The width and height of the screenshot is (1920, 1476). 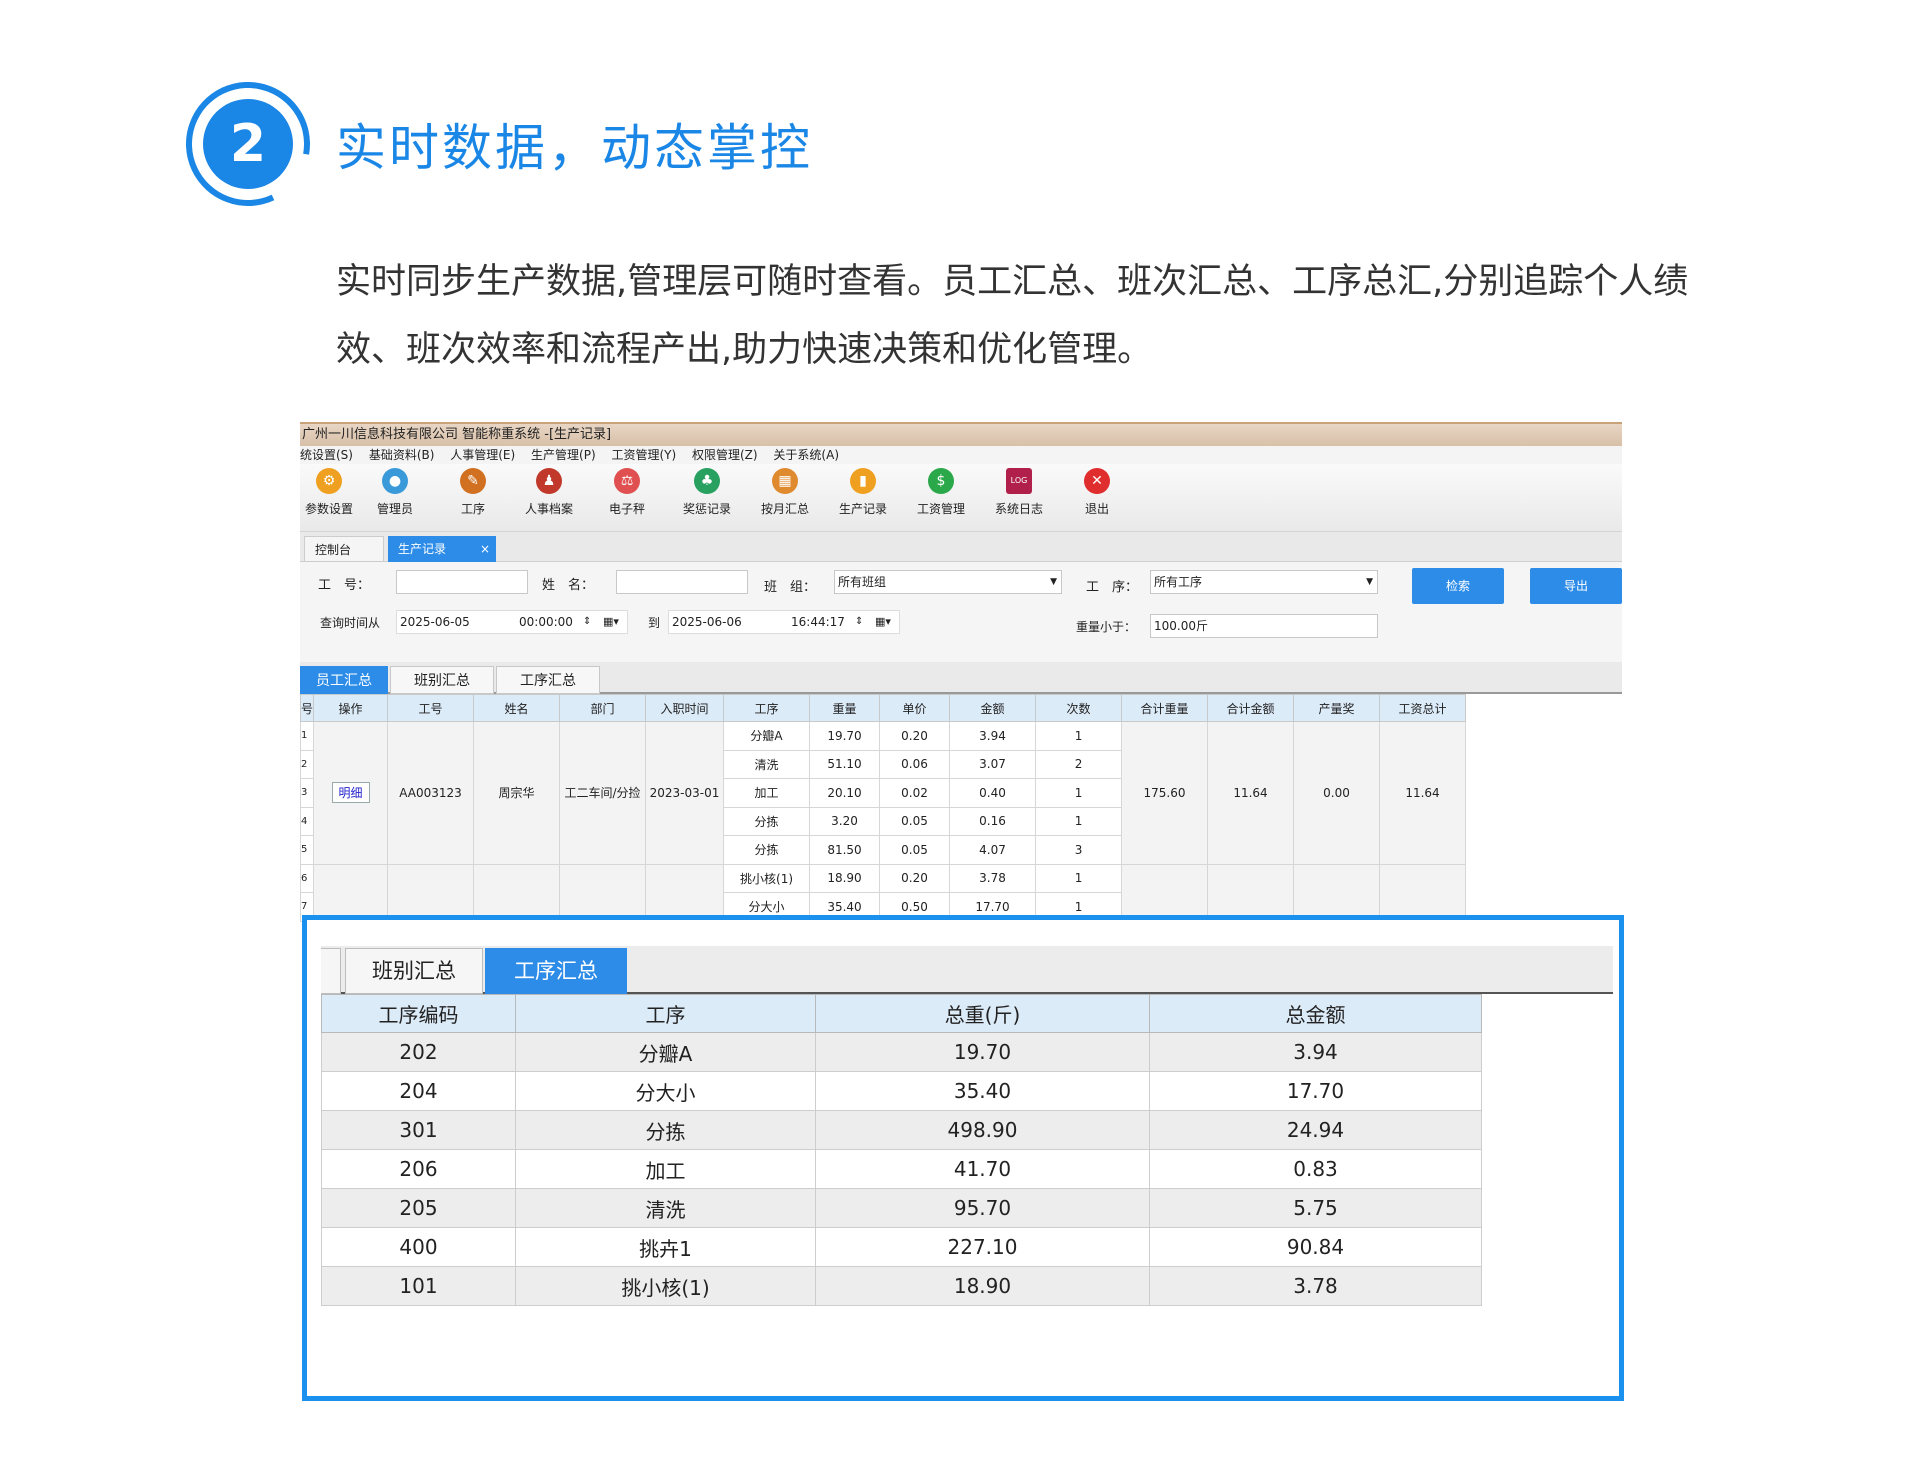 I want to click on to-datetime: 2025-06-06 16:44:17 ⇕ ▦▾, so click(x=784, y=622).